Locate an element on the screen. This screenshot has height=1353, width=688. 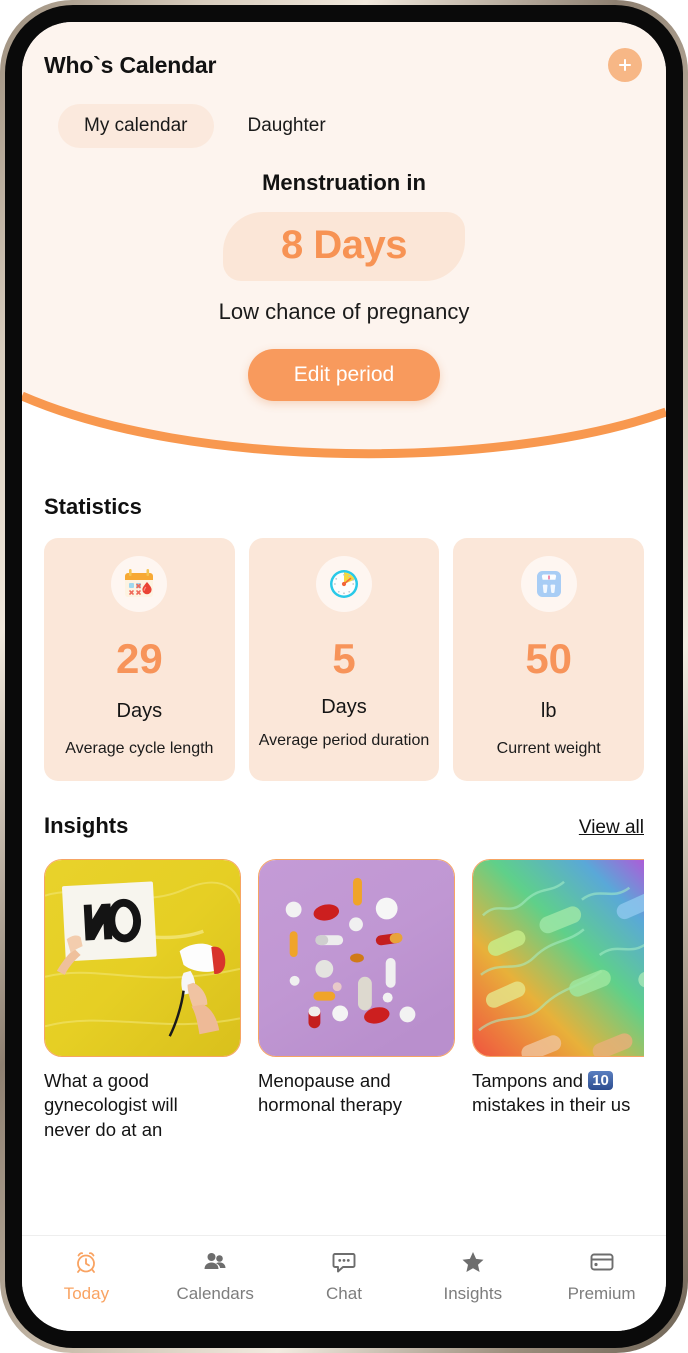
insights-title: Insights is located at coordinates (86, 825).